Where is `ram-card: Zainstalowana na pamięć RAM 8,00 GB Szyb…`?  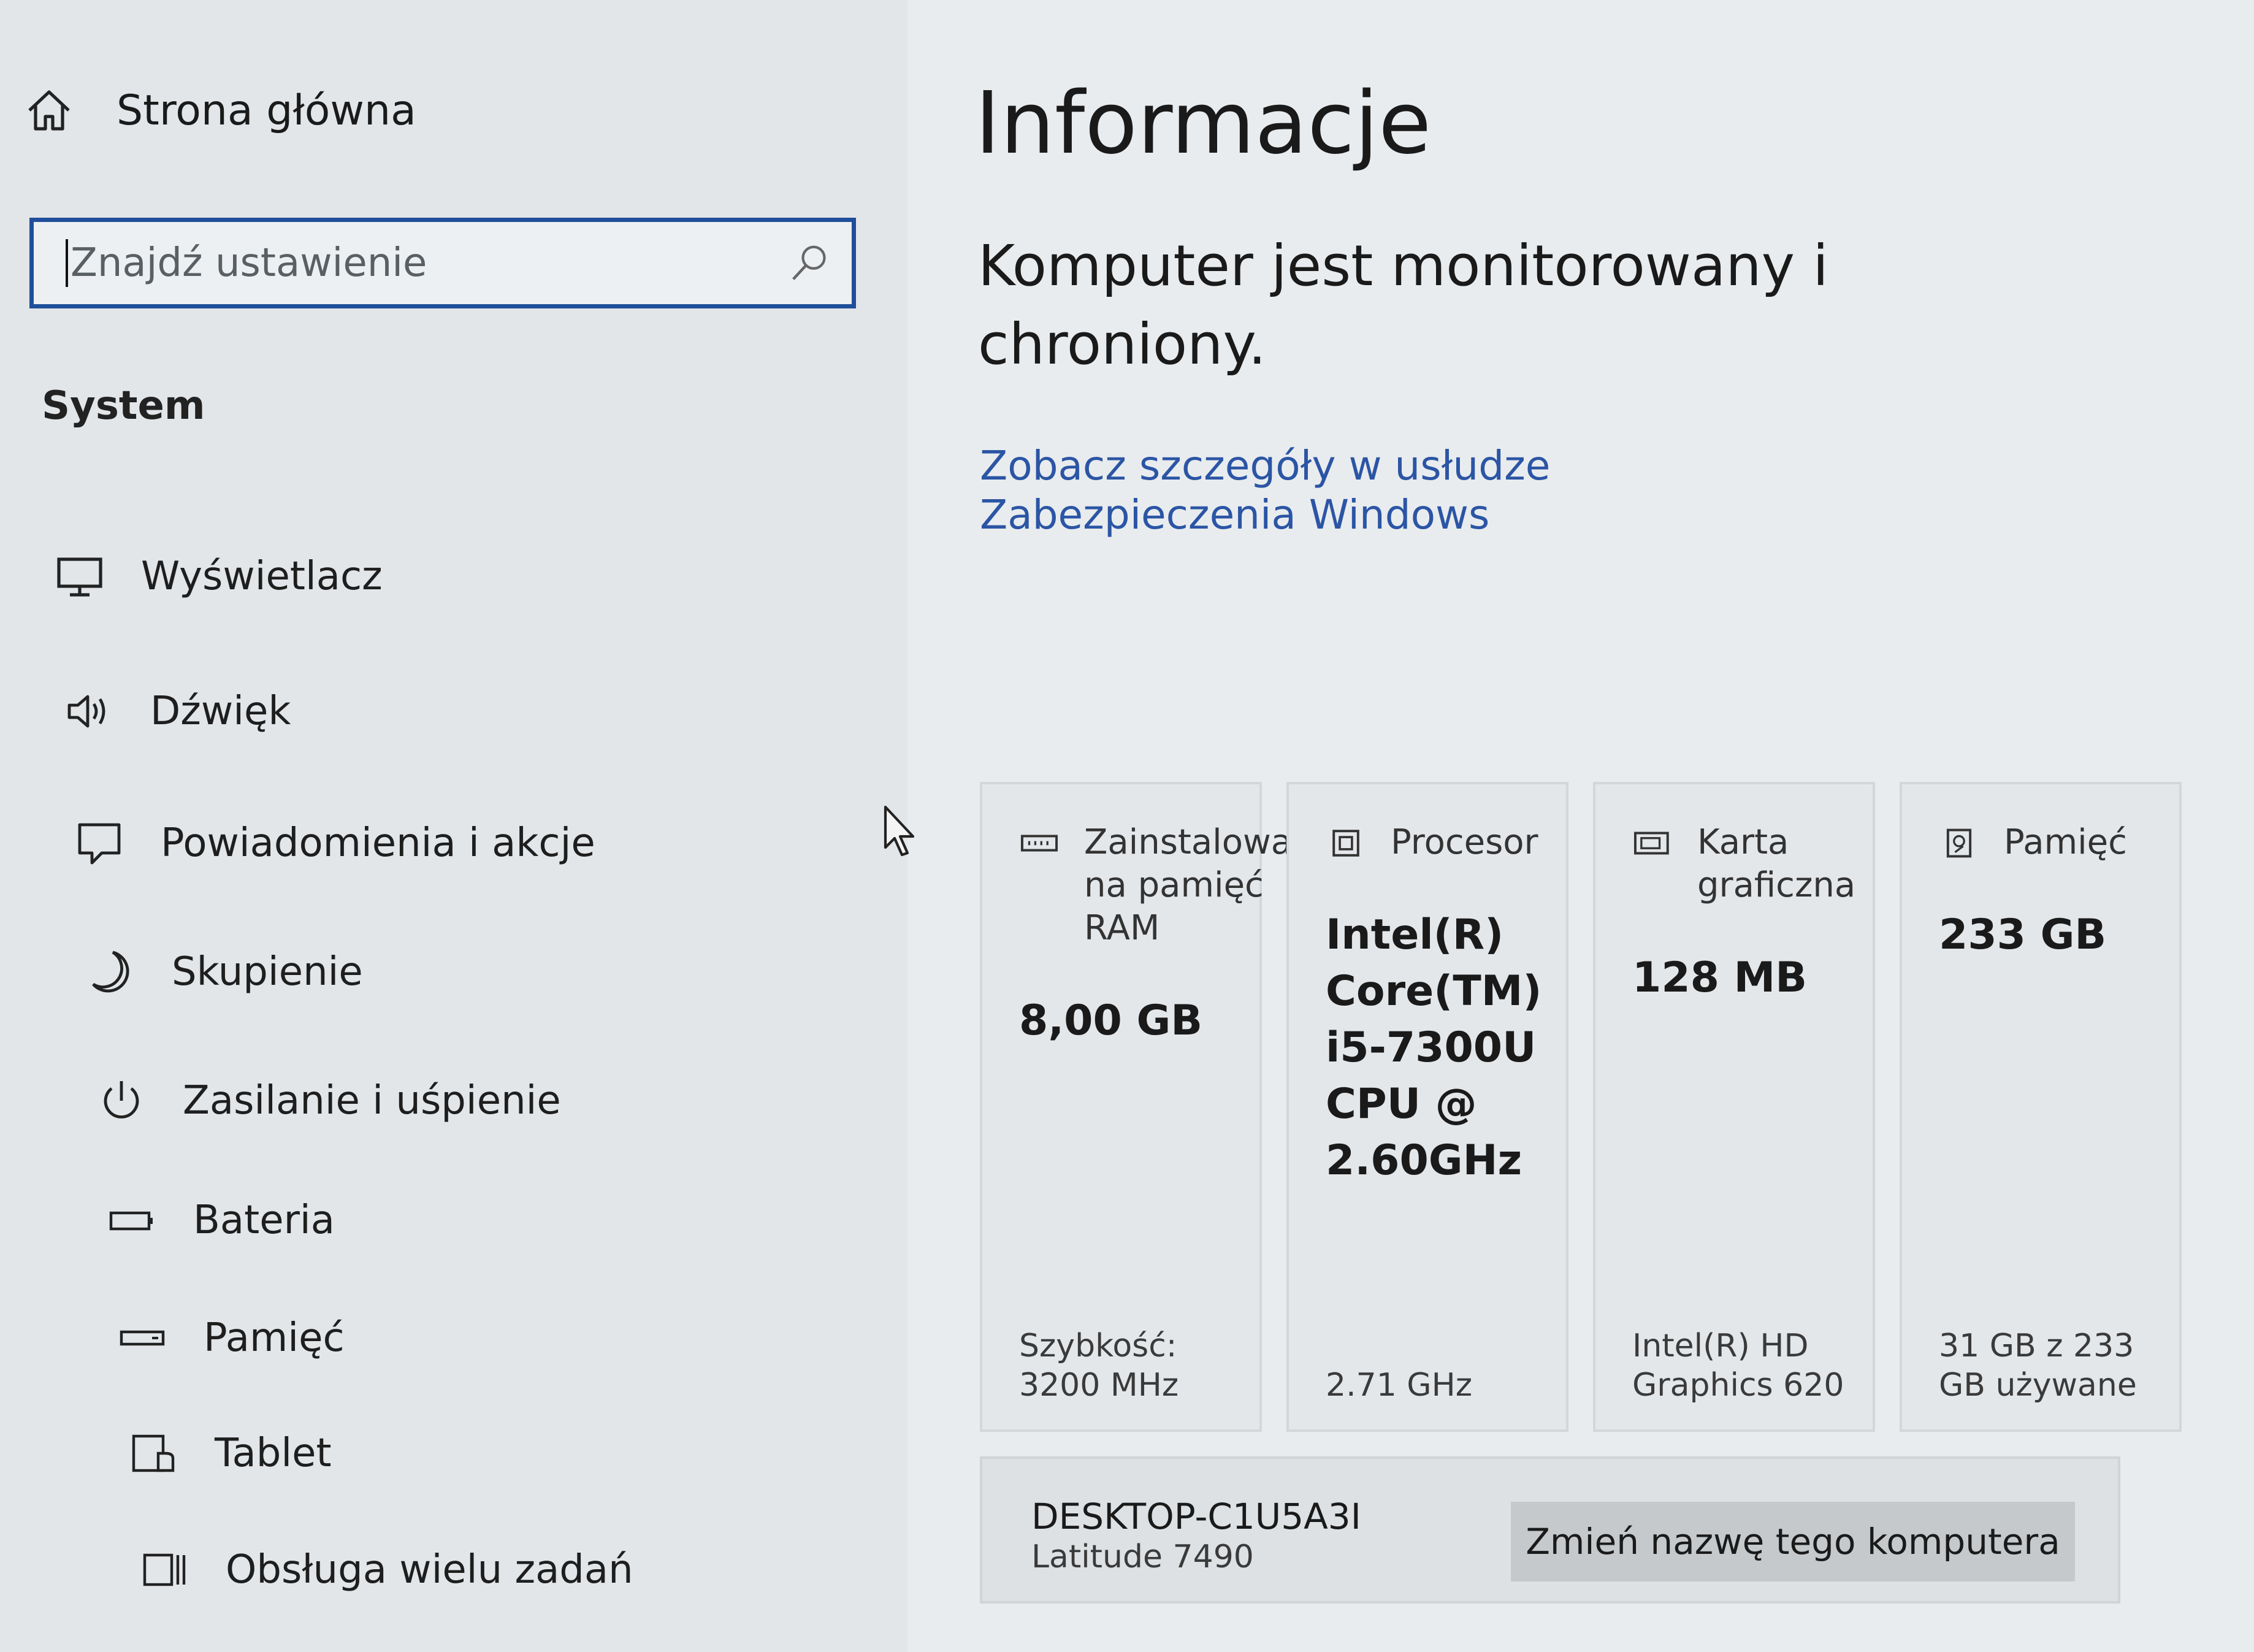
ram-card: Zainstalowana na pamięć RAM 8,00 GB Szyb… is located at coordinates (1157, 1107).